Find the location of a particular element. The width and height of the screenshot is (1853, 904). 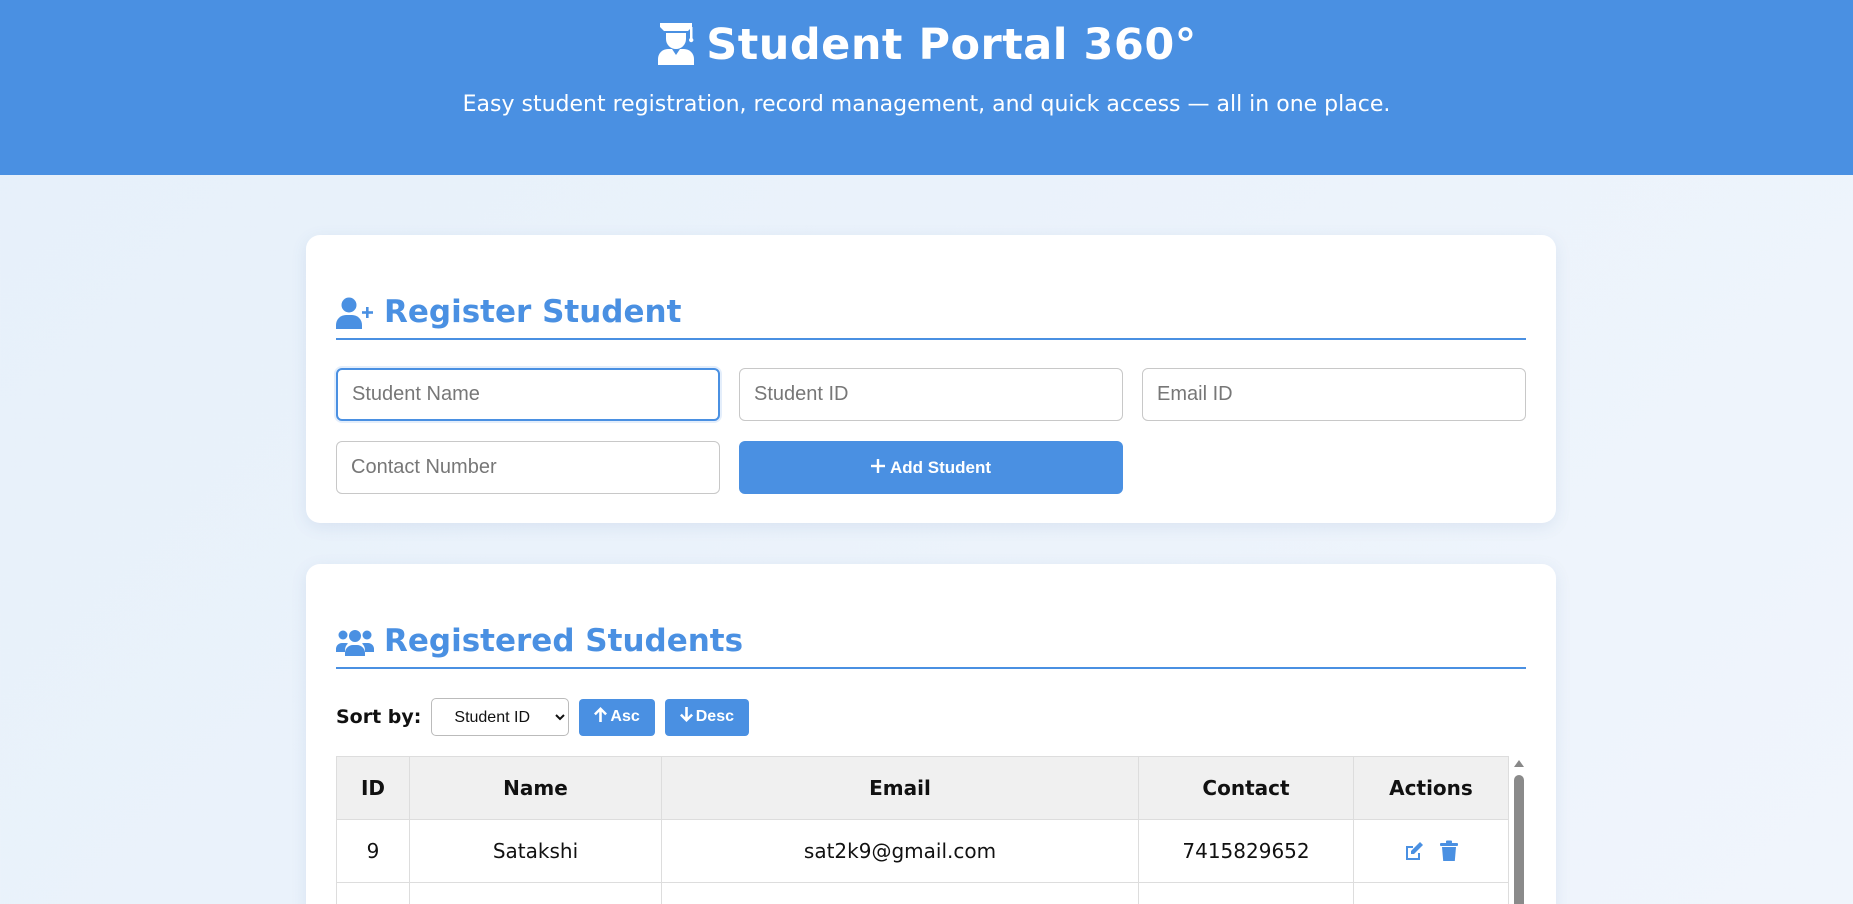

users-icon is located at coordinates (355, 644).